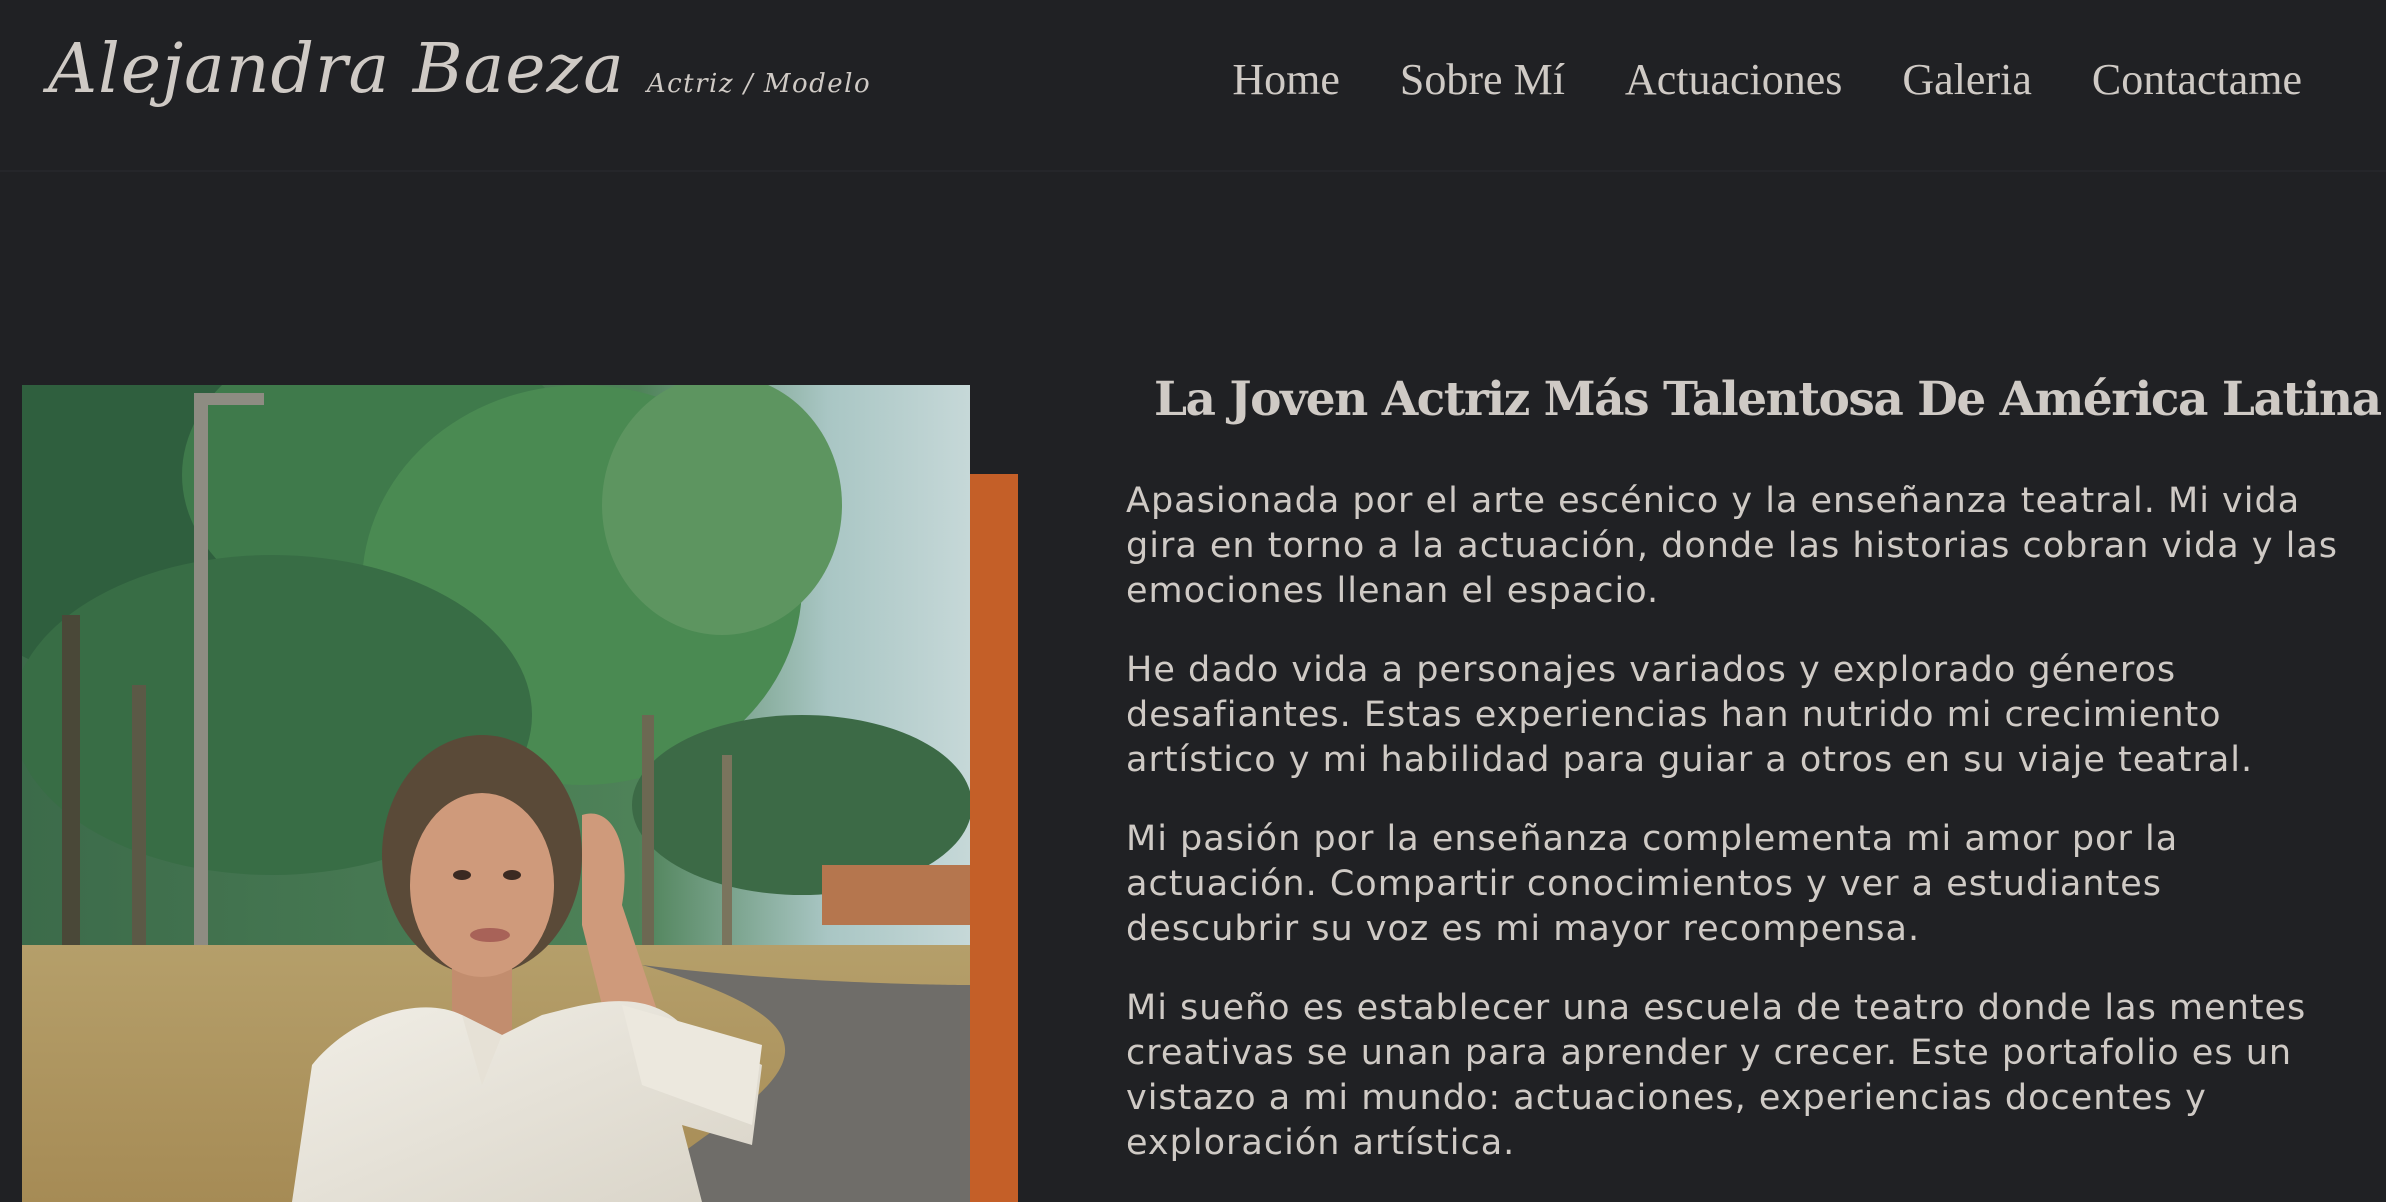 The image size is (2386, 1202). What do you see at coordinates (759, 84) in the screenshot?
I see `brand-subtitle: Actriz / Modelo` at bounding box center [759, 84].